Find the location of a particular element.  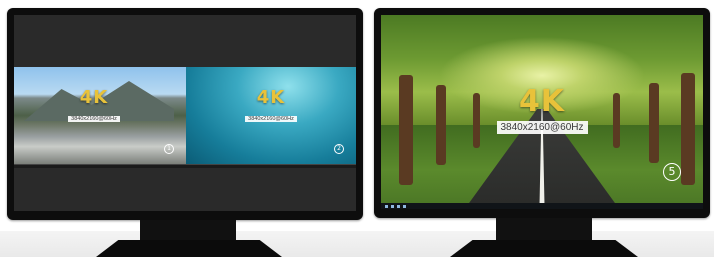

right-monitor-base is located at coordinates (544, 248).